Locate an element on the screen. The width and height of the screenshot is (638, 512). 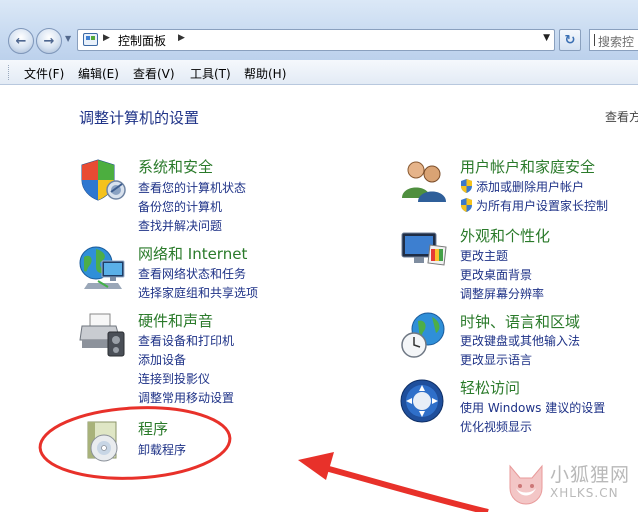
link-recommended-settings: 使用 Windows 建议的设置 is located at coordinates (532, 407).